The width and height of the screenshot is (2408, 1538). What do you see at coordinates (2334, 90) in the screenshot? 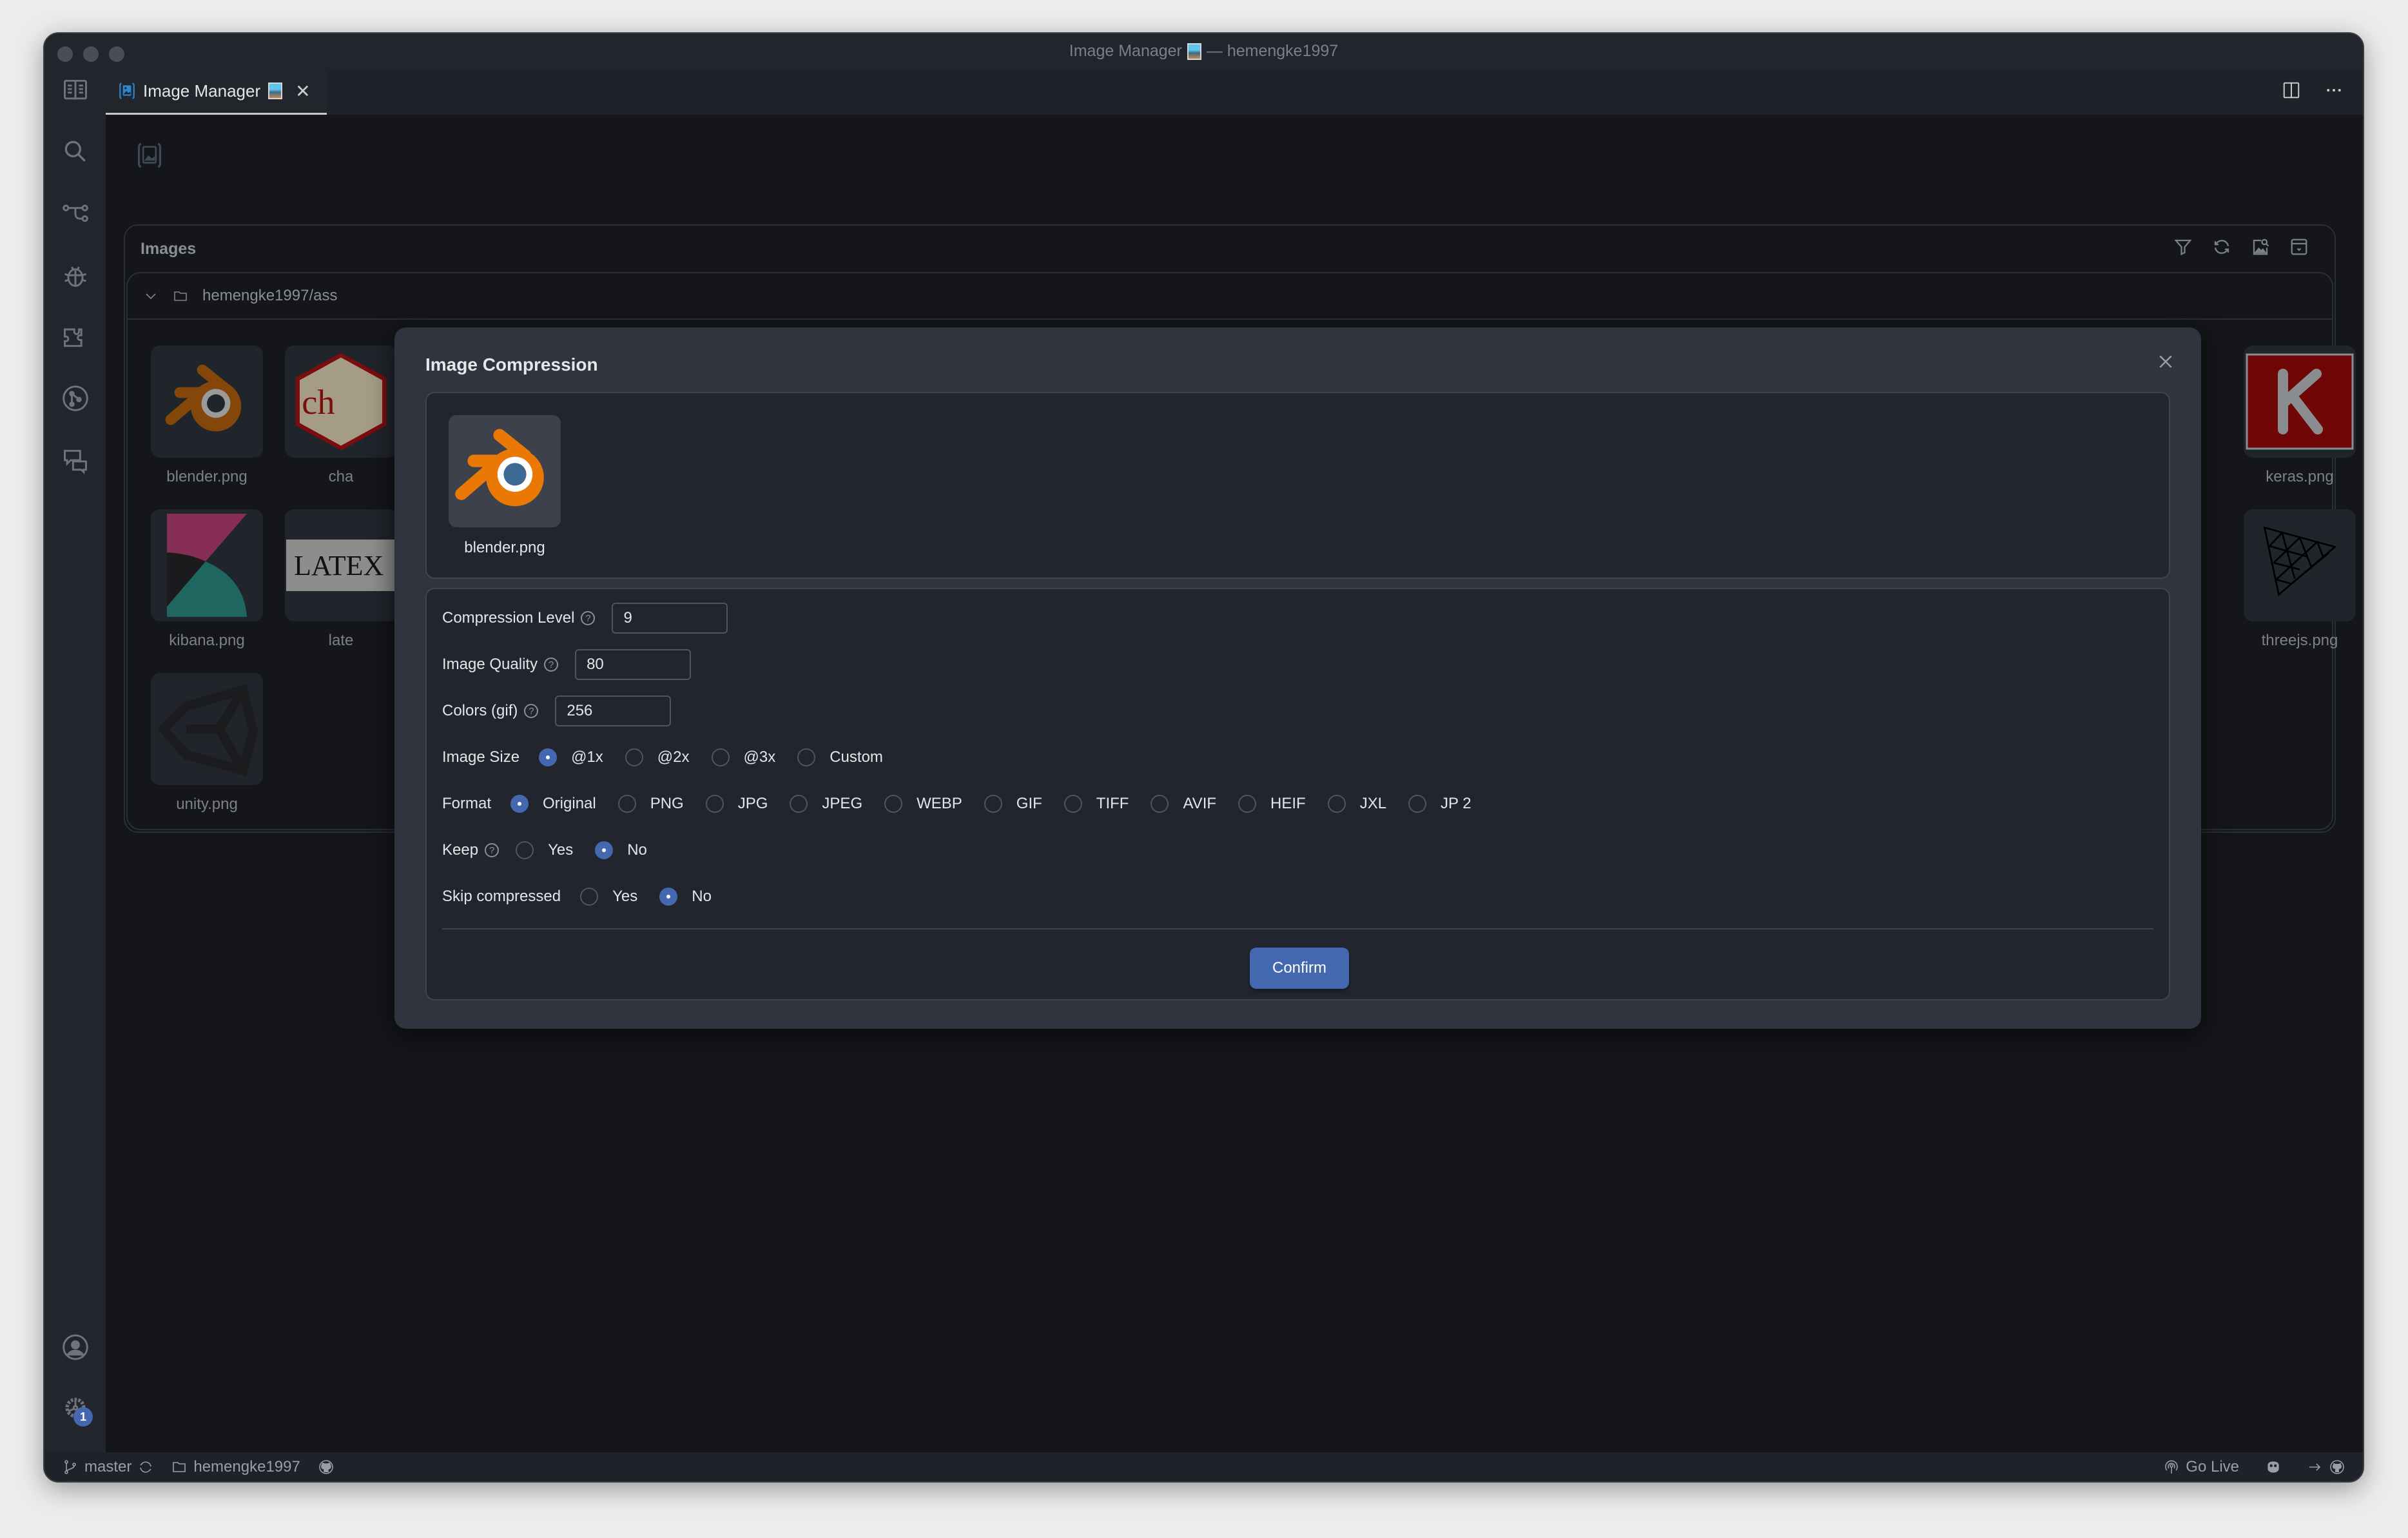
I see `more-actions-icon` at bounding box center [2334, 90].